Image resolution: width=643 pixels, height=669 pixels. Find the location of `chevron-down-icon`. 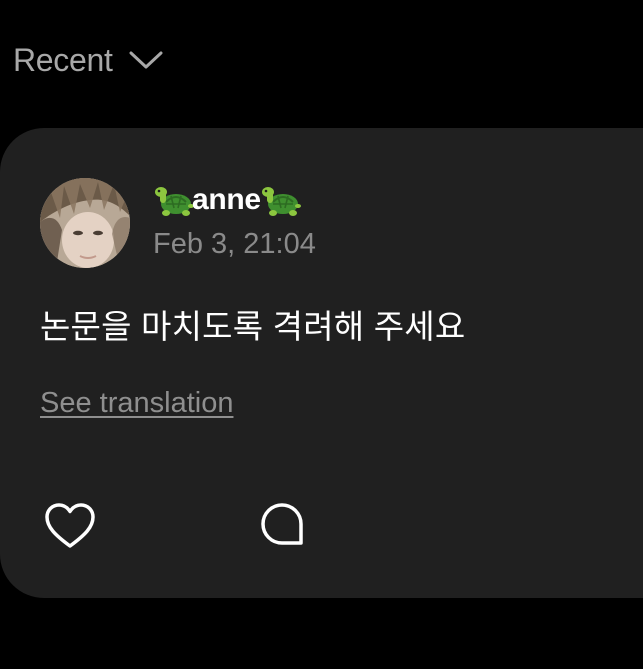

chevron-down-icon is located at coordinates (146, 60).